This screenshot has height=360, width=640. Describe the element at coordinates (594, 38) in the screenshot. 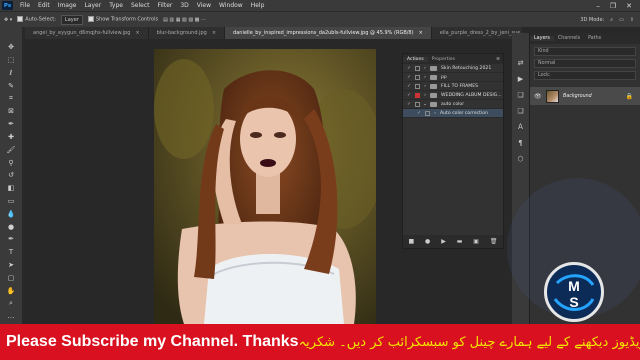

I see `tab-paths: Paths` at that location.